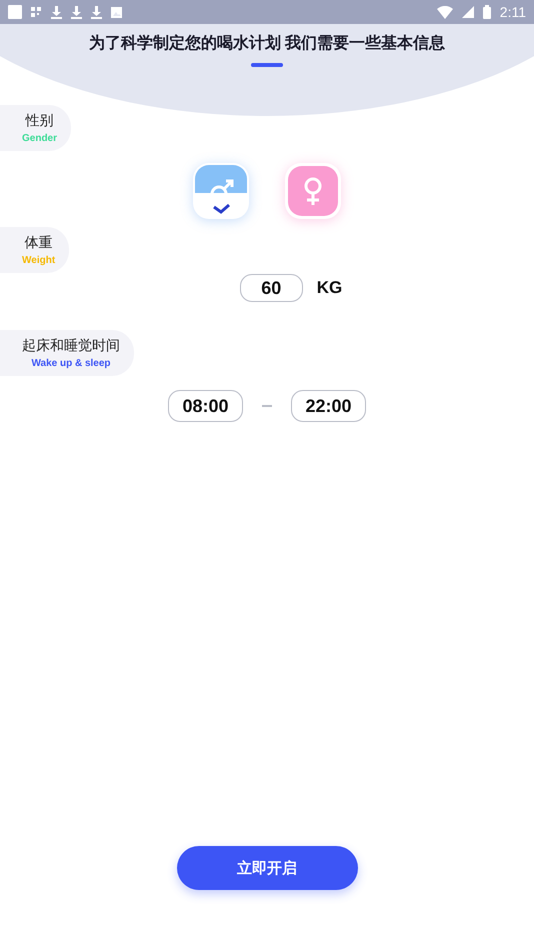  I want to click on page-title: 为了科学制定您的喝水计划 我们需要一些基本信息, so click(267, 43).